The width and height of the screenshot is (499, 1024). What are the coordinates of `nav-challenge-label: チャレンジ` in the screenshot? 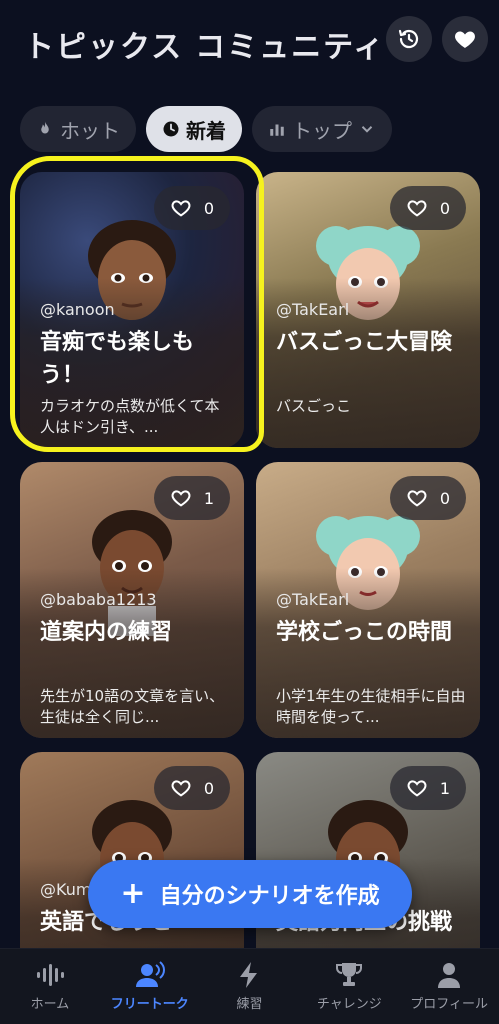 It's located at (349, 1004).